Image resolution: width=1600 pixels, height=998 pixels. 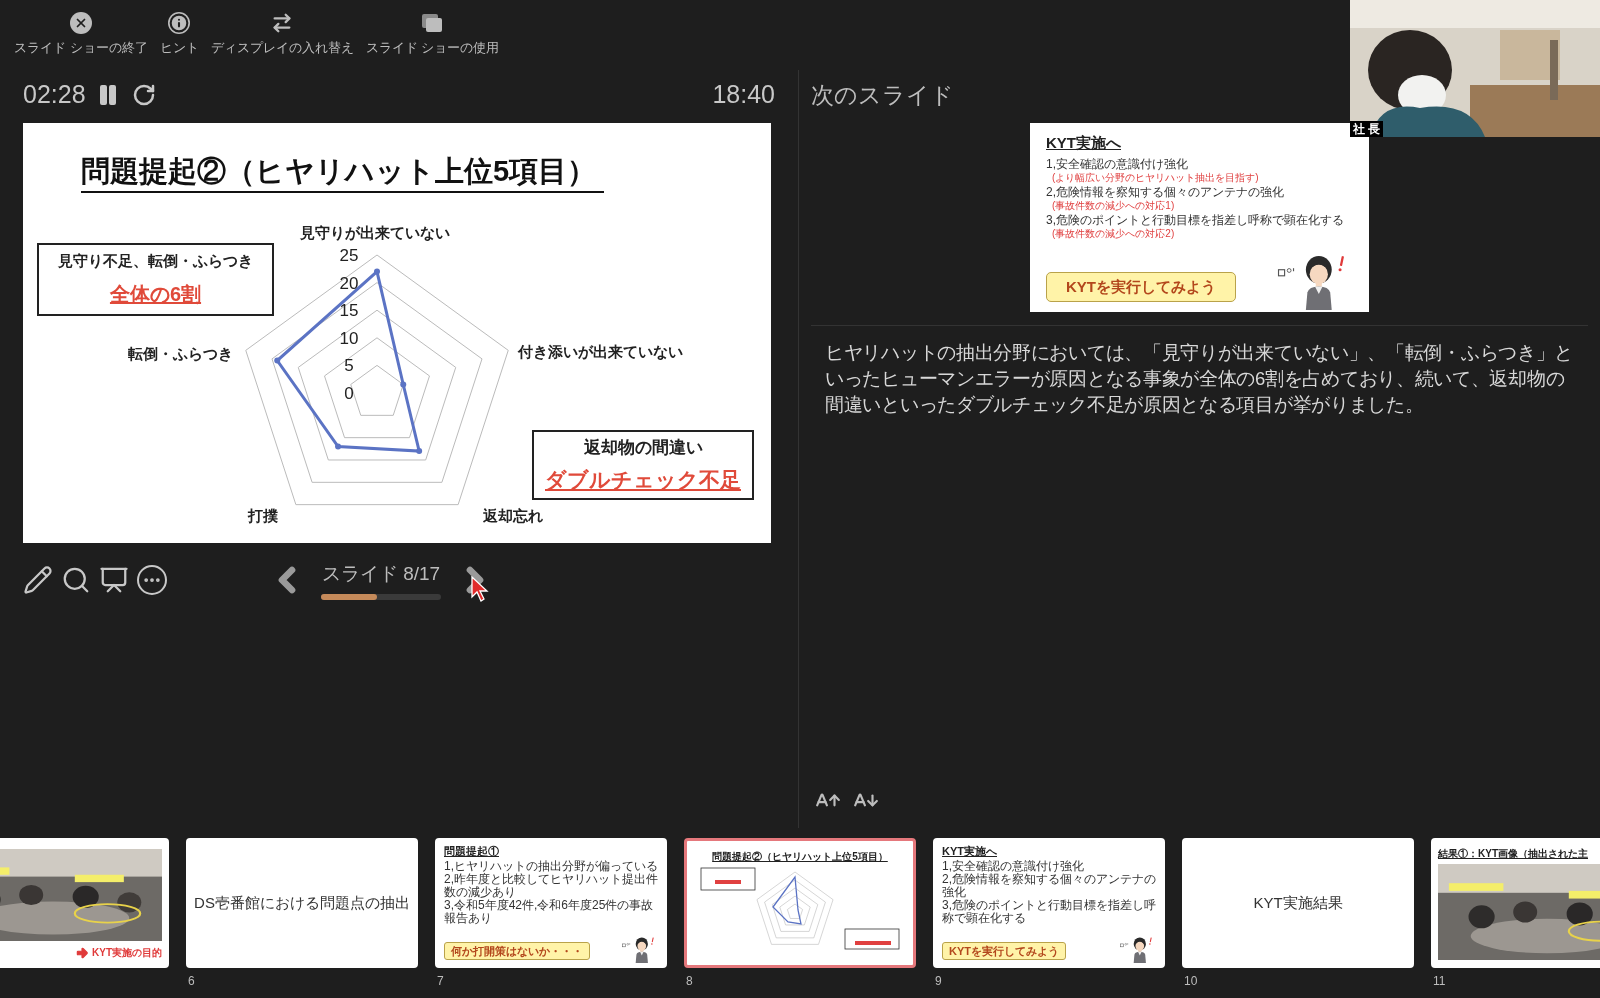 What do you see at coordinates (54, 95) in the screenshot?
I see `elapsed-time: 02:28` at bounding box center [54, 95].